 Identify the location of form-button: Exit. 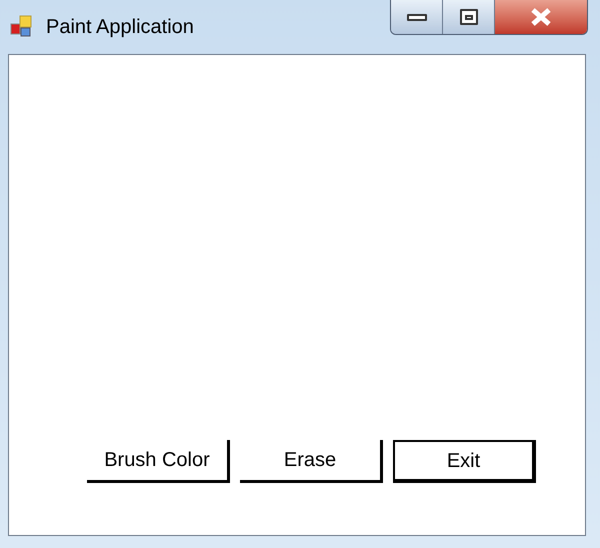
(464, 461).